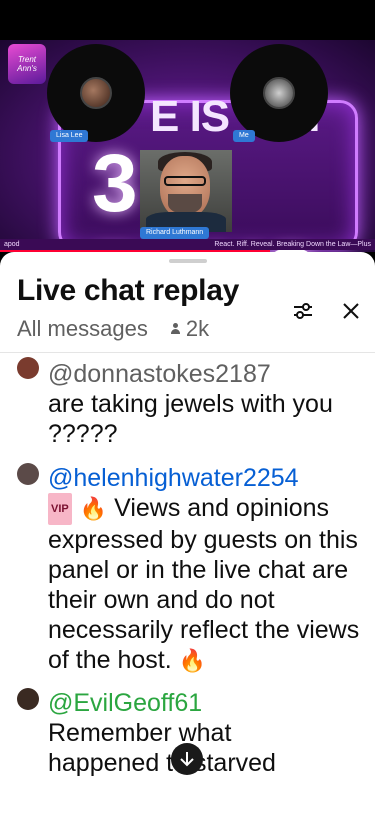 This screenshot has width=375, height=840. I want to click on arrow-down-icon, so click(187, 759).